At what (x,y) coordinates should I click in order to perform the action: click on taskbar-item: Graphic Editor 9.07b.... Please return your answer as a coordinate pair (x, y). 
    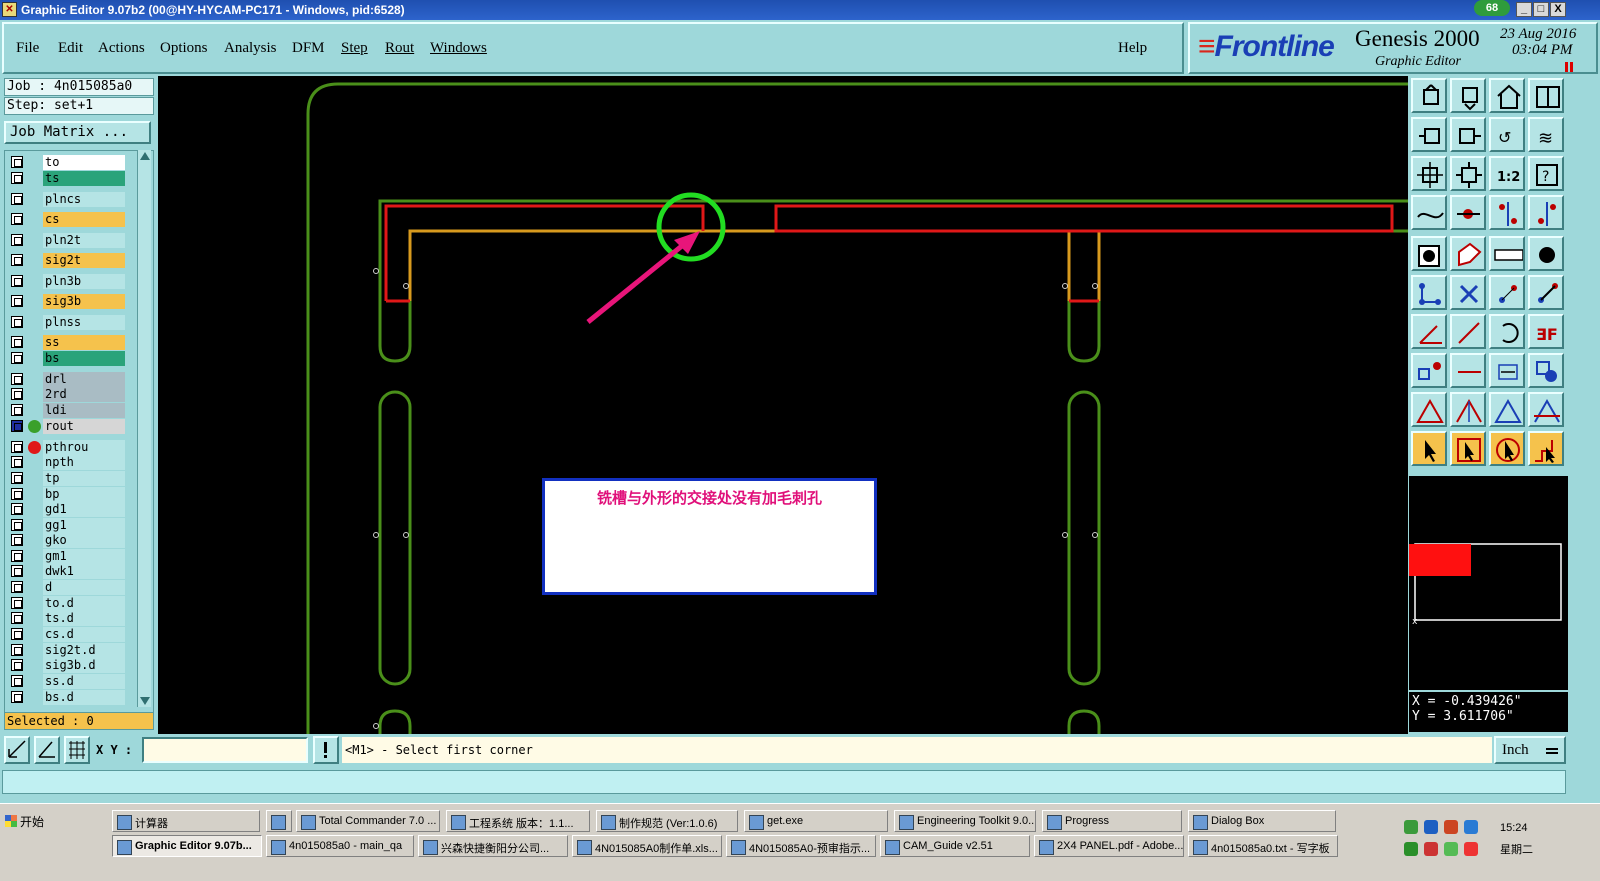
    Looking at the image, I should click on (187, 846).